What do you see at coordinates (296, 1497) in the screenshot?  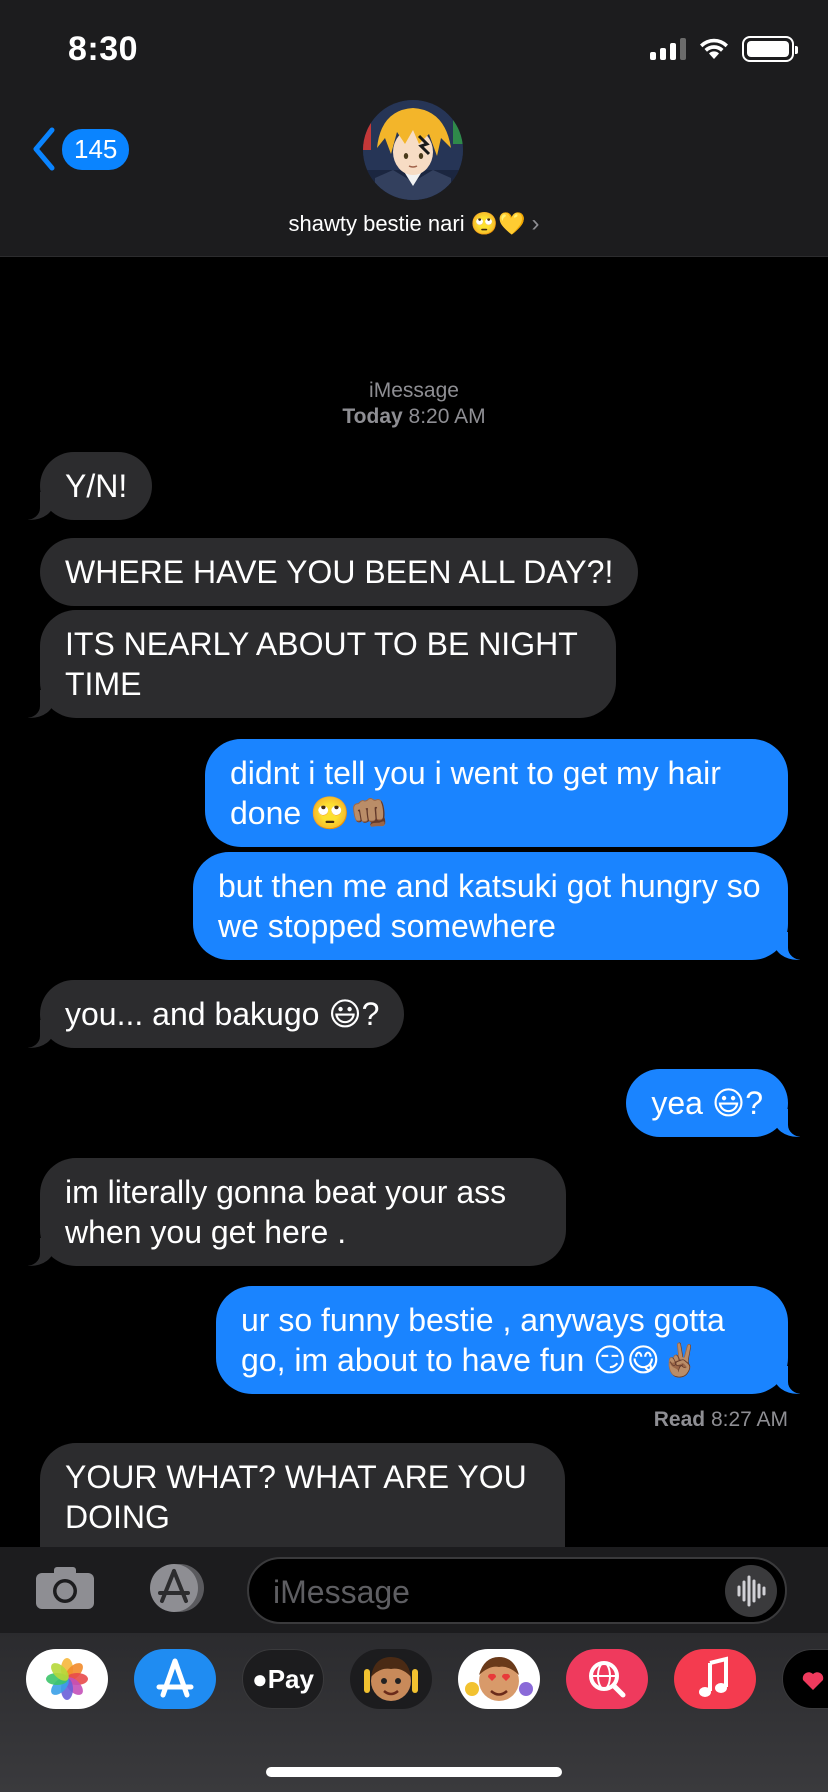 I see `message-text: YOUR WHAT? WHAT ARE YOU DOING` at bounding box center [296, 1497].